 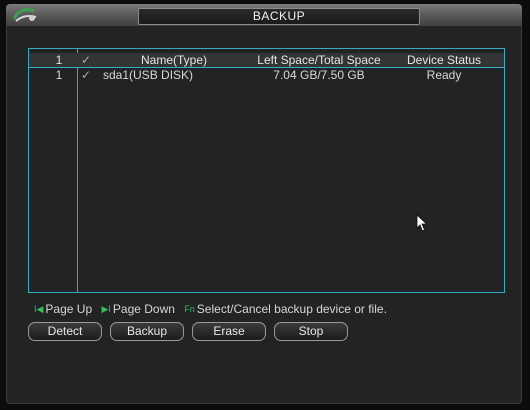 I want to click on erase-button: Erase, so click(x=229, y=331).